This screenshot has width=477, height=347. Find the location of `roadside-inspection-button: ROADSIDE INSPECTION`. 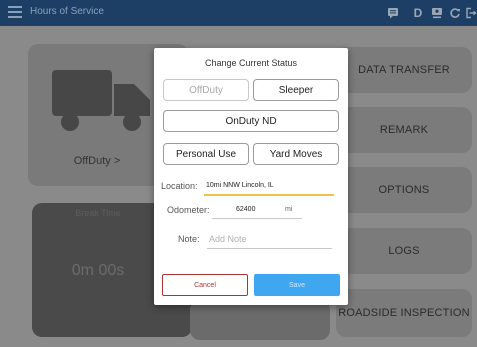

roadside-inspection-button: ROADSIDE INSPECTION is located at coordinates (404, 313).